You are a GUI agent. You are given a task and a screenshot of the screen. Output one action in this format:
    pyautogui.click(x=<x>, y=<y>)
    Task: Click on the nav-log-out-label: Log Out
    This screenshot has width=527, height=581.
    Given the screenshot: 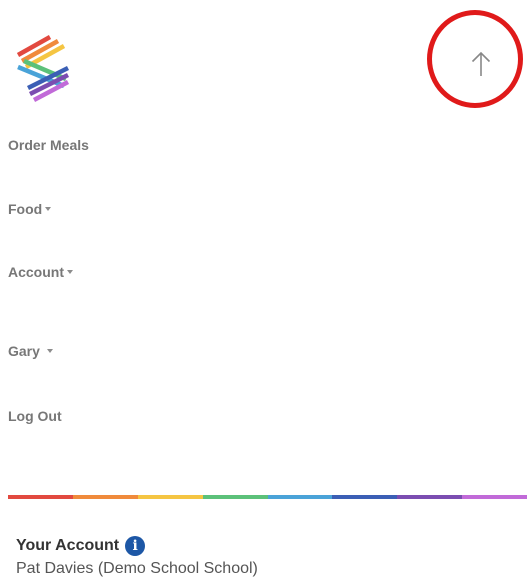 What is the action you would take?
    pyautogui.click(x=35, y=416)
    